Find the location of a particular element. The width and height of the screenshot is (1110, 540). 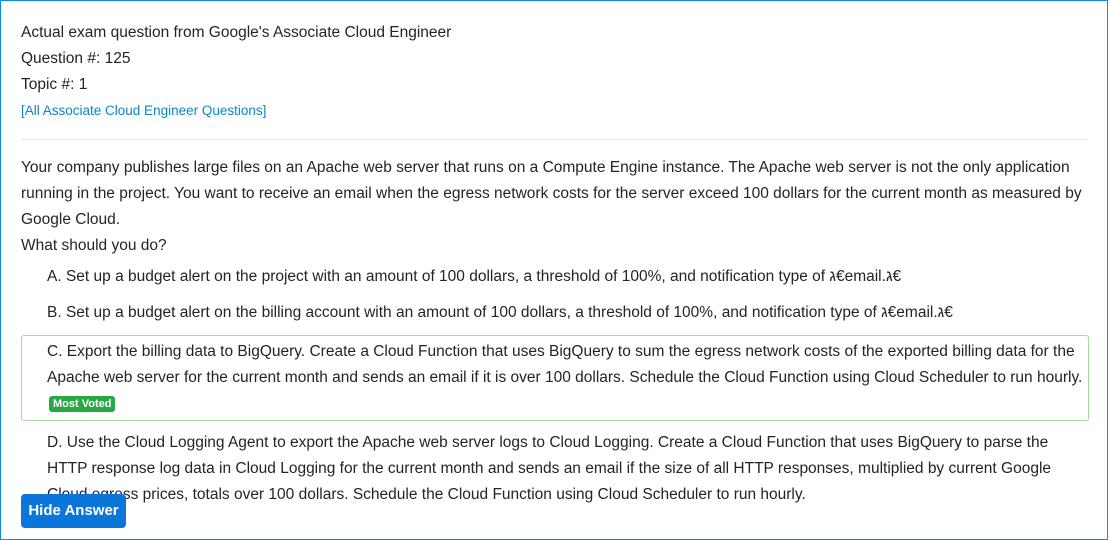

question-number: Question #: 125 is located at coordinates (76, 58).